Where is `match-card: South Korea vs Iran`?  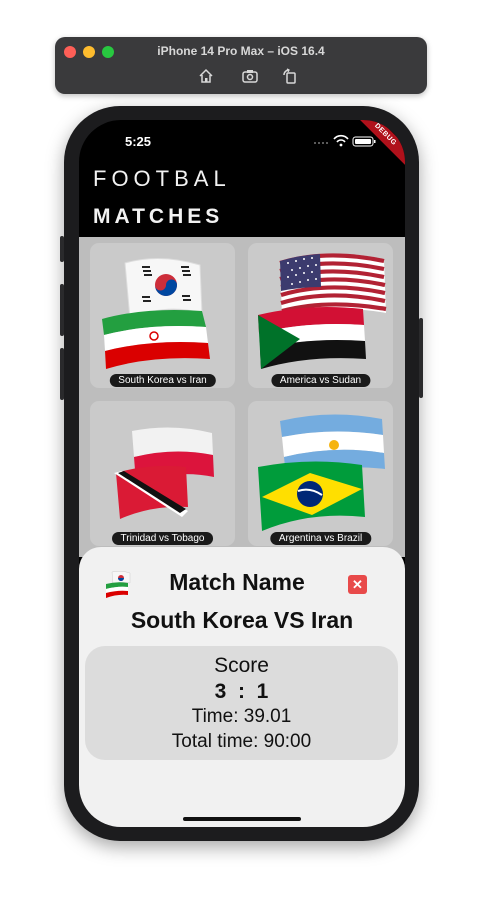 match-card: South Korea vs Iran is located at coordinates (162, 315).